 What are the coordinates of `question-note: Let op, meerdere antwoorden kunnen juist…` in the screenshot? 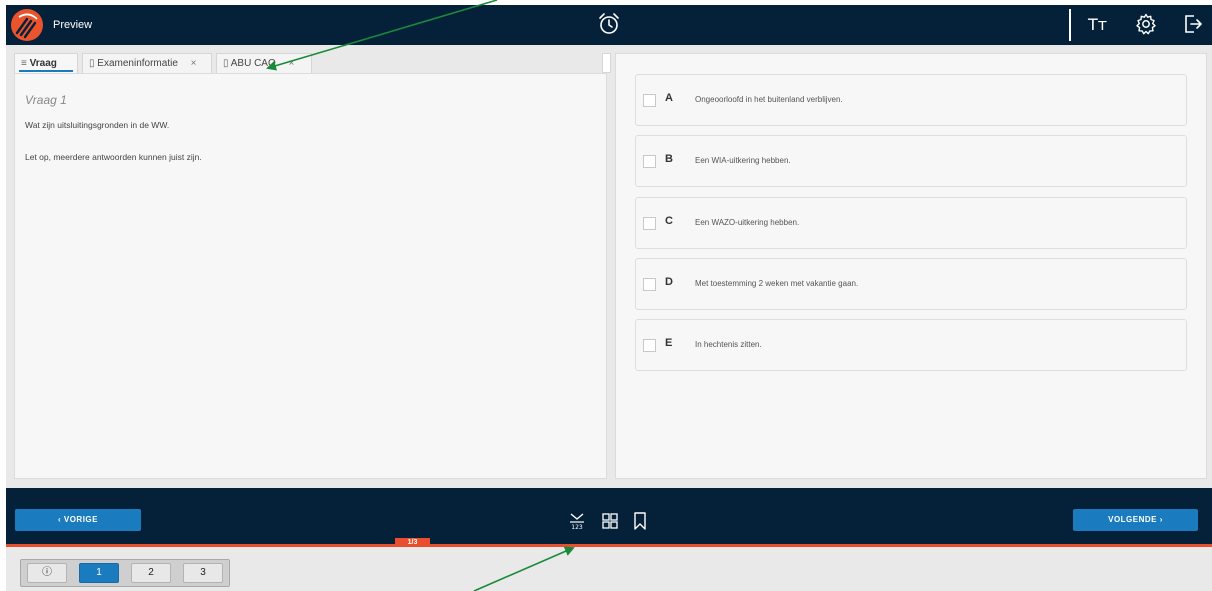 It's located at (113, 157).